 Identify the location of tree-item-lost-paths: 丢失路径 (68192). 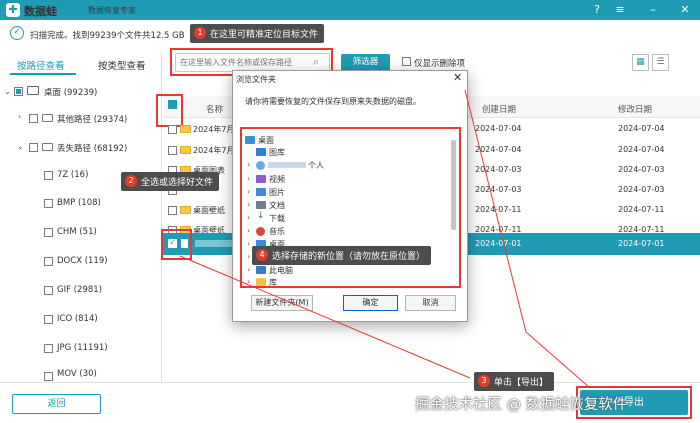
(92, 148).